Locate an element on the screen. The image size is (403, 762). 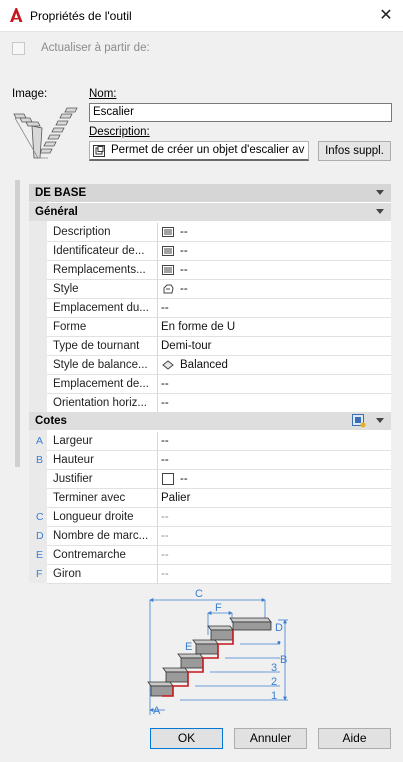
collapse-de-base-icon is located at coordinates (380, 192).